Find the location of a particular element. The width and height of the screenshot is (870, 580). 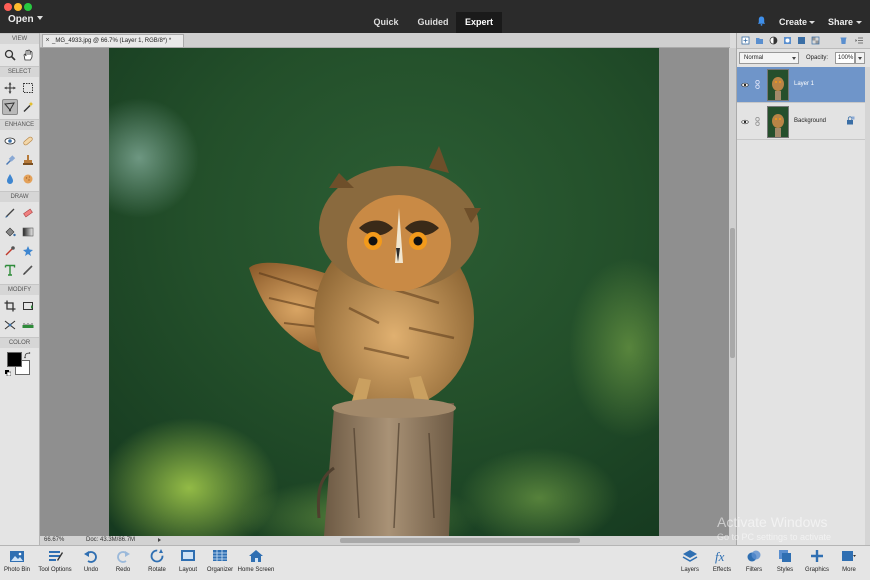

trash-icon is located at coordinates (843, 40).